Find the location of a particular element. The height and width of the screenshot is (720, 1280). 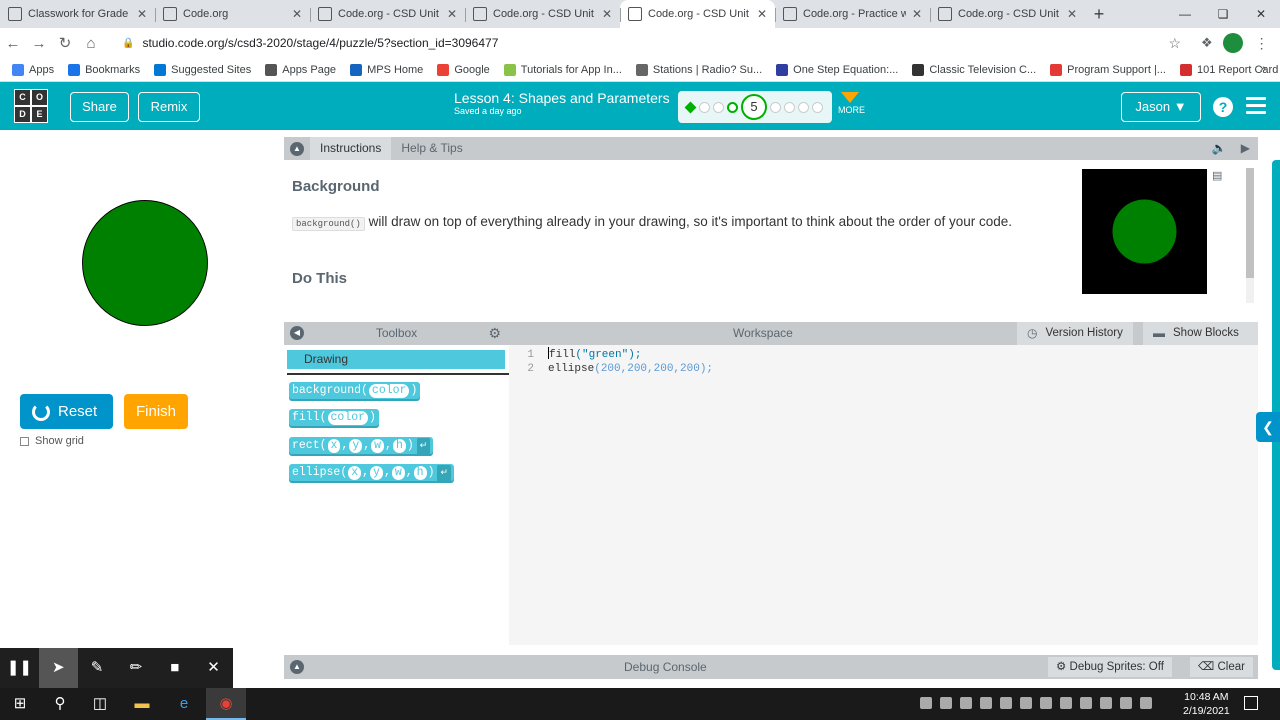

clear-console-button: ⌫ Clear is located at coordinates (1221, 667).